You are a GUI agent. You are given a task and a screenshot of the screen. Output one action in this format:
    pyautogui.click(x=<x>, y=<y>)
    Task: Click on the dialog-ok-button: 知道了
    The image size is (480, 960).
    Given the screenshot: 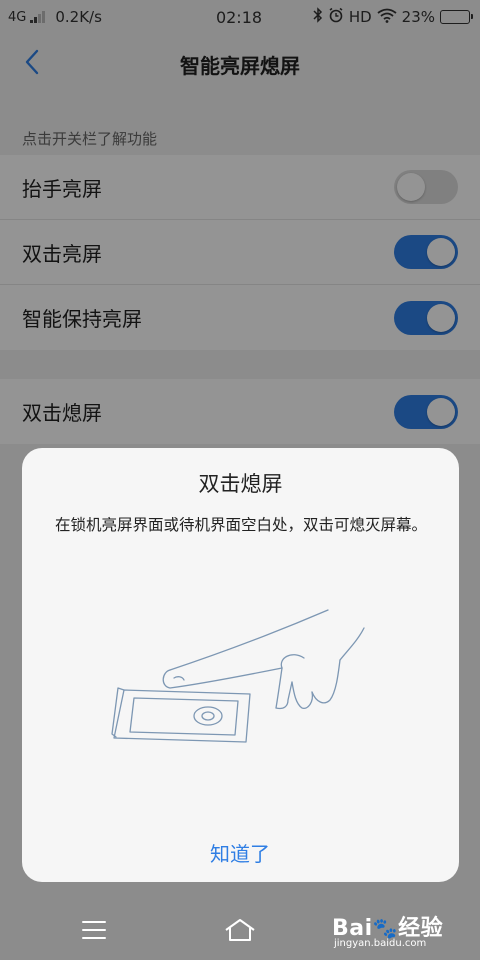 What is the action you would take?
    pyautogui.click(x=240, y=852)
    